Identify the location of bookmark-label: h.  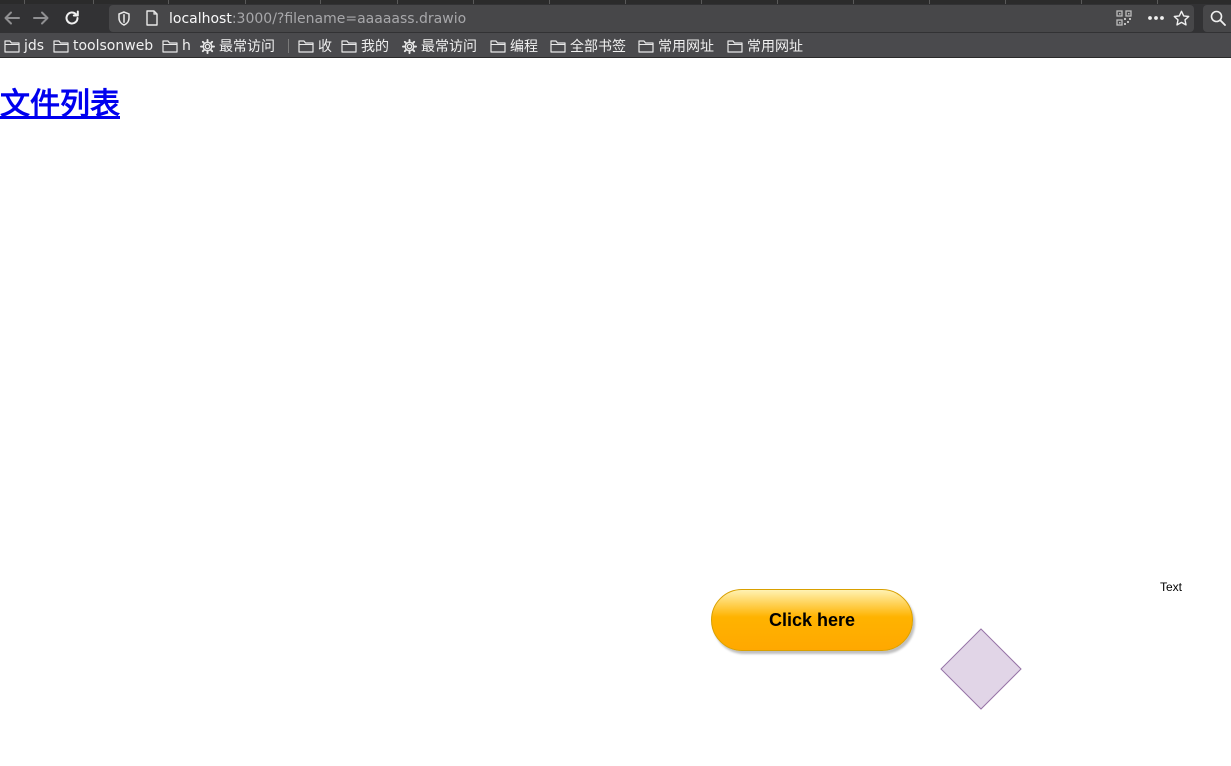
(186, 46).